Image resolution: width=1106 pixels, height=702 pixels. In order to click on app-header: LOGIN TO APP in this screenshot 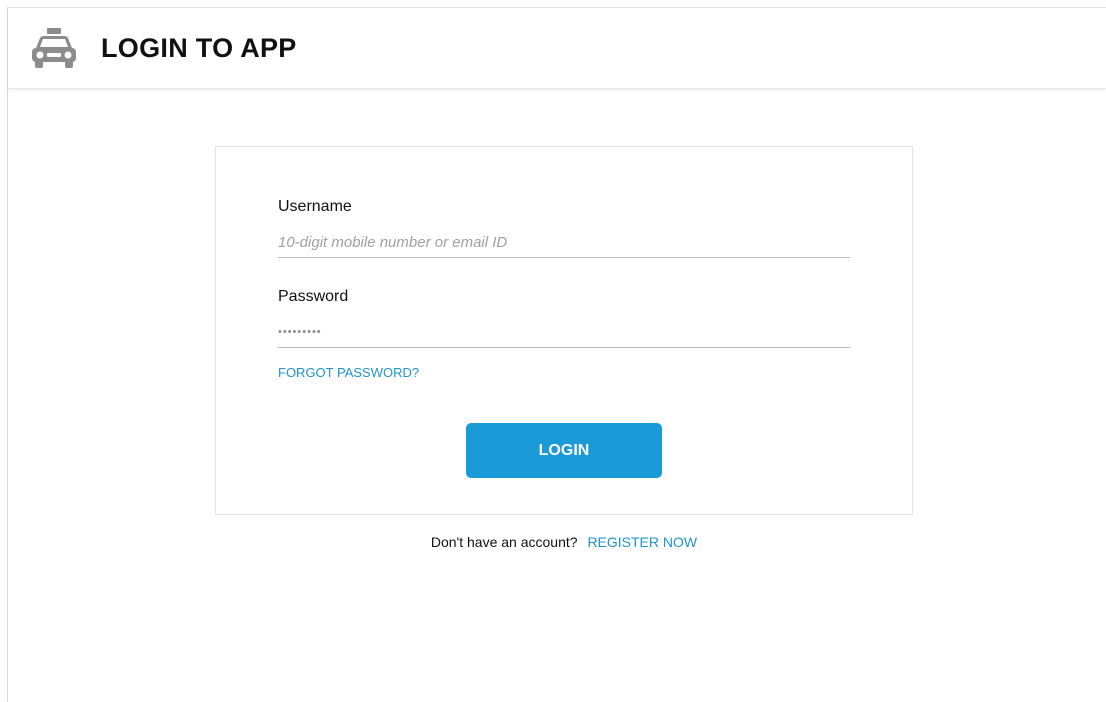, I will do `click(557, 48)`.